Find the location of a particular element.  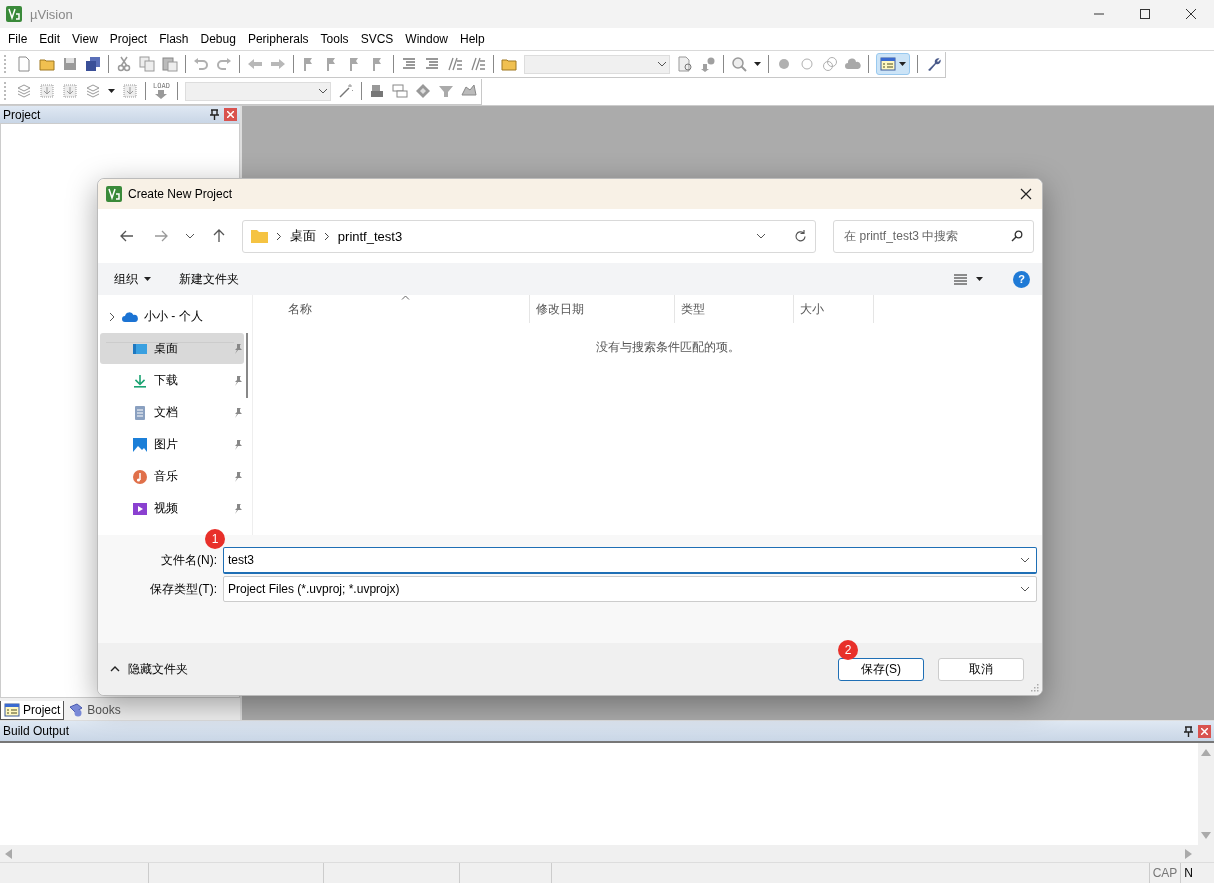

nav-item: 视频 is located at coordinates (172, 508).